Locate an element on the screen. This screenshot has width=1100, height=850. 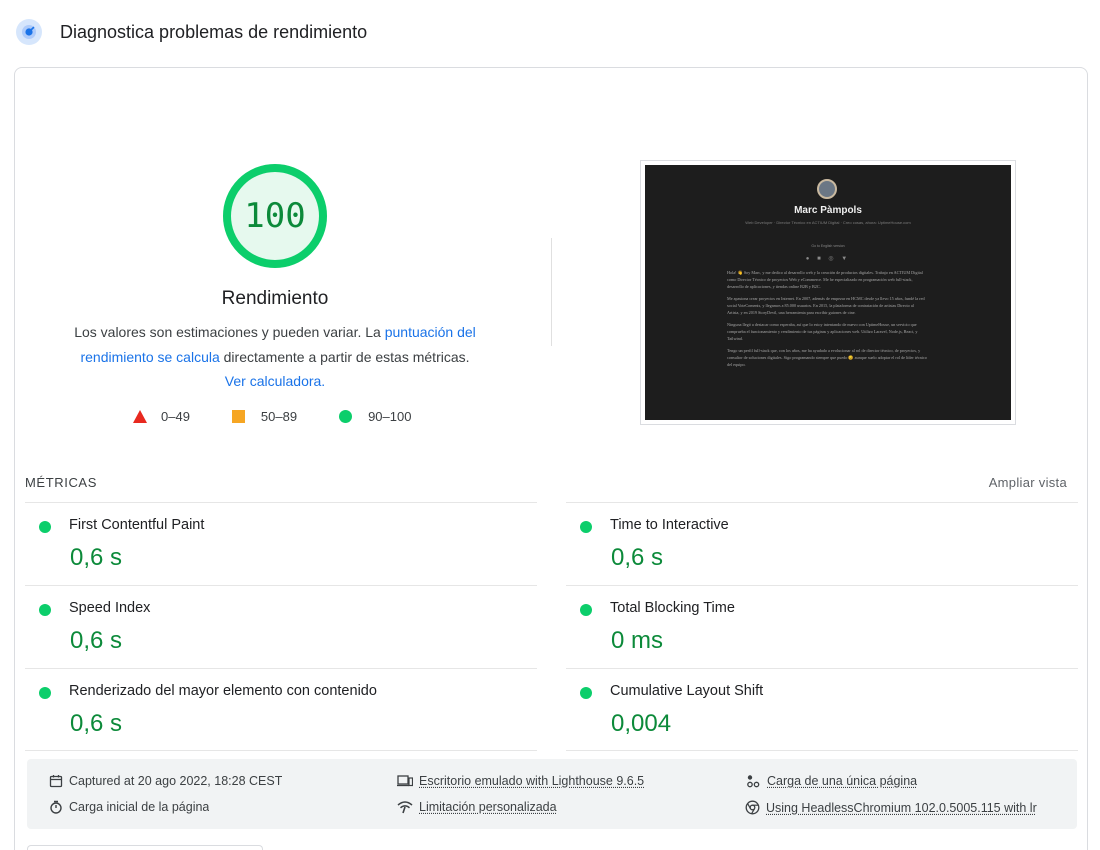
score-value: 100 is located at coordinates (275, 216).